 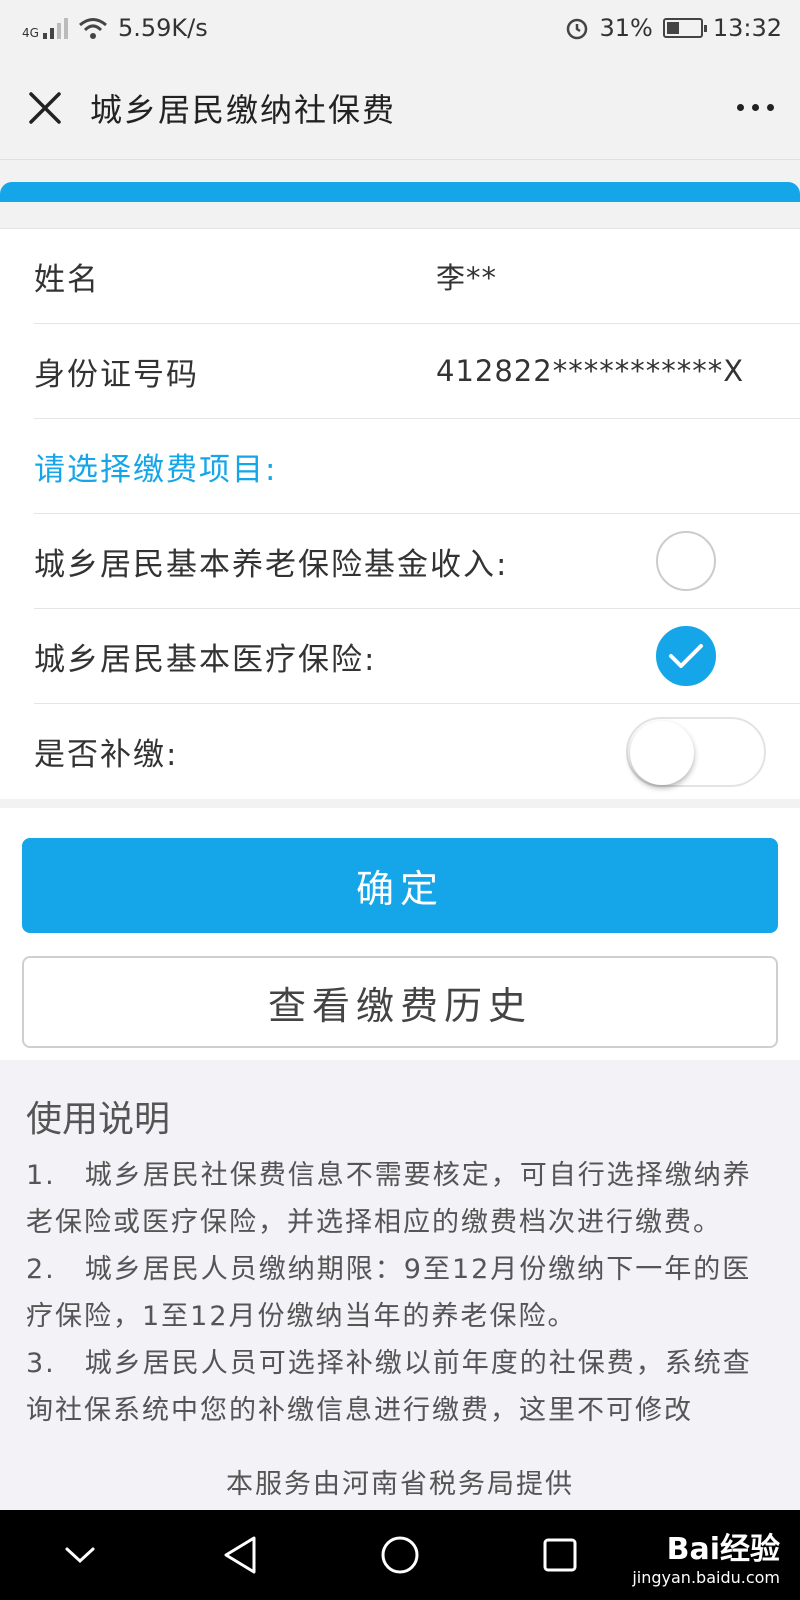 I want to click on view-history-button: 查看缴费历史, so click(x=400, y=1002).